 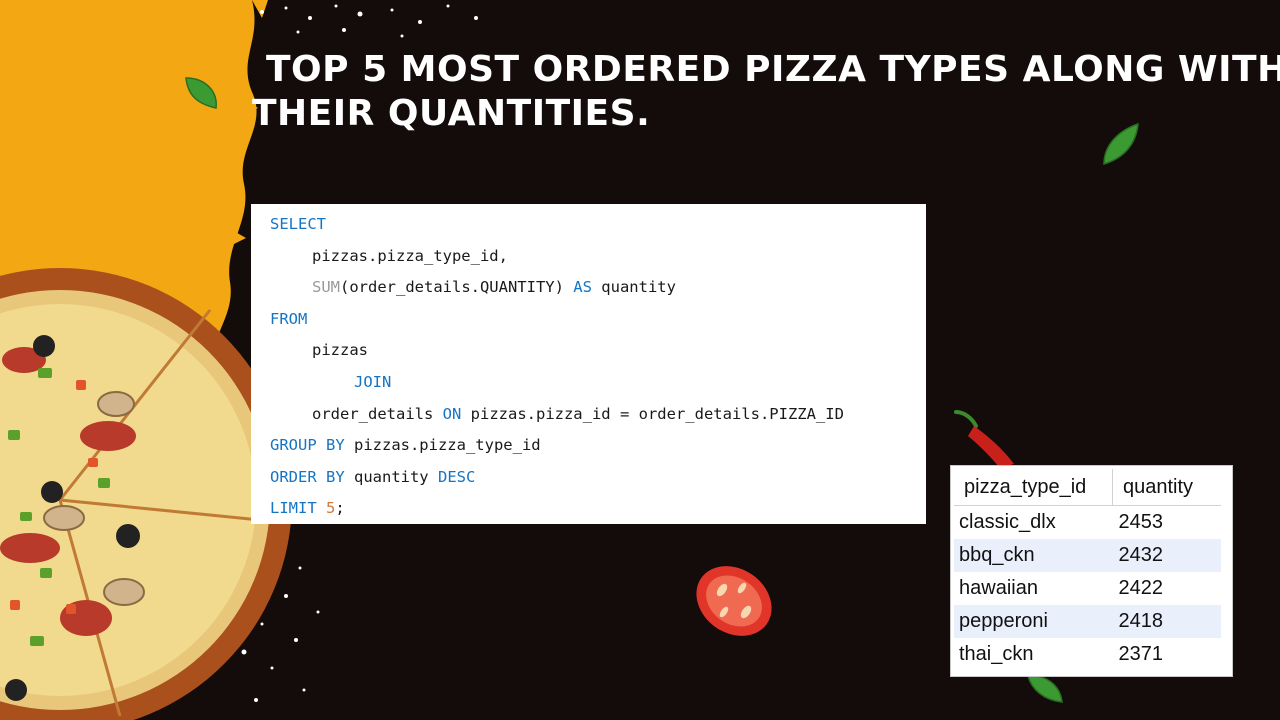 I want to click on code-line-select-col: pizzas.pizza_type_id,, so click(x=598, y=257).